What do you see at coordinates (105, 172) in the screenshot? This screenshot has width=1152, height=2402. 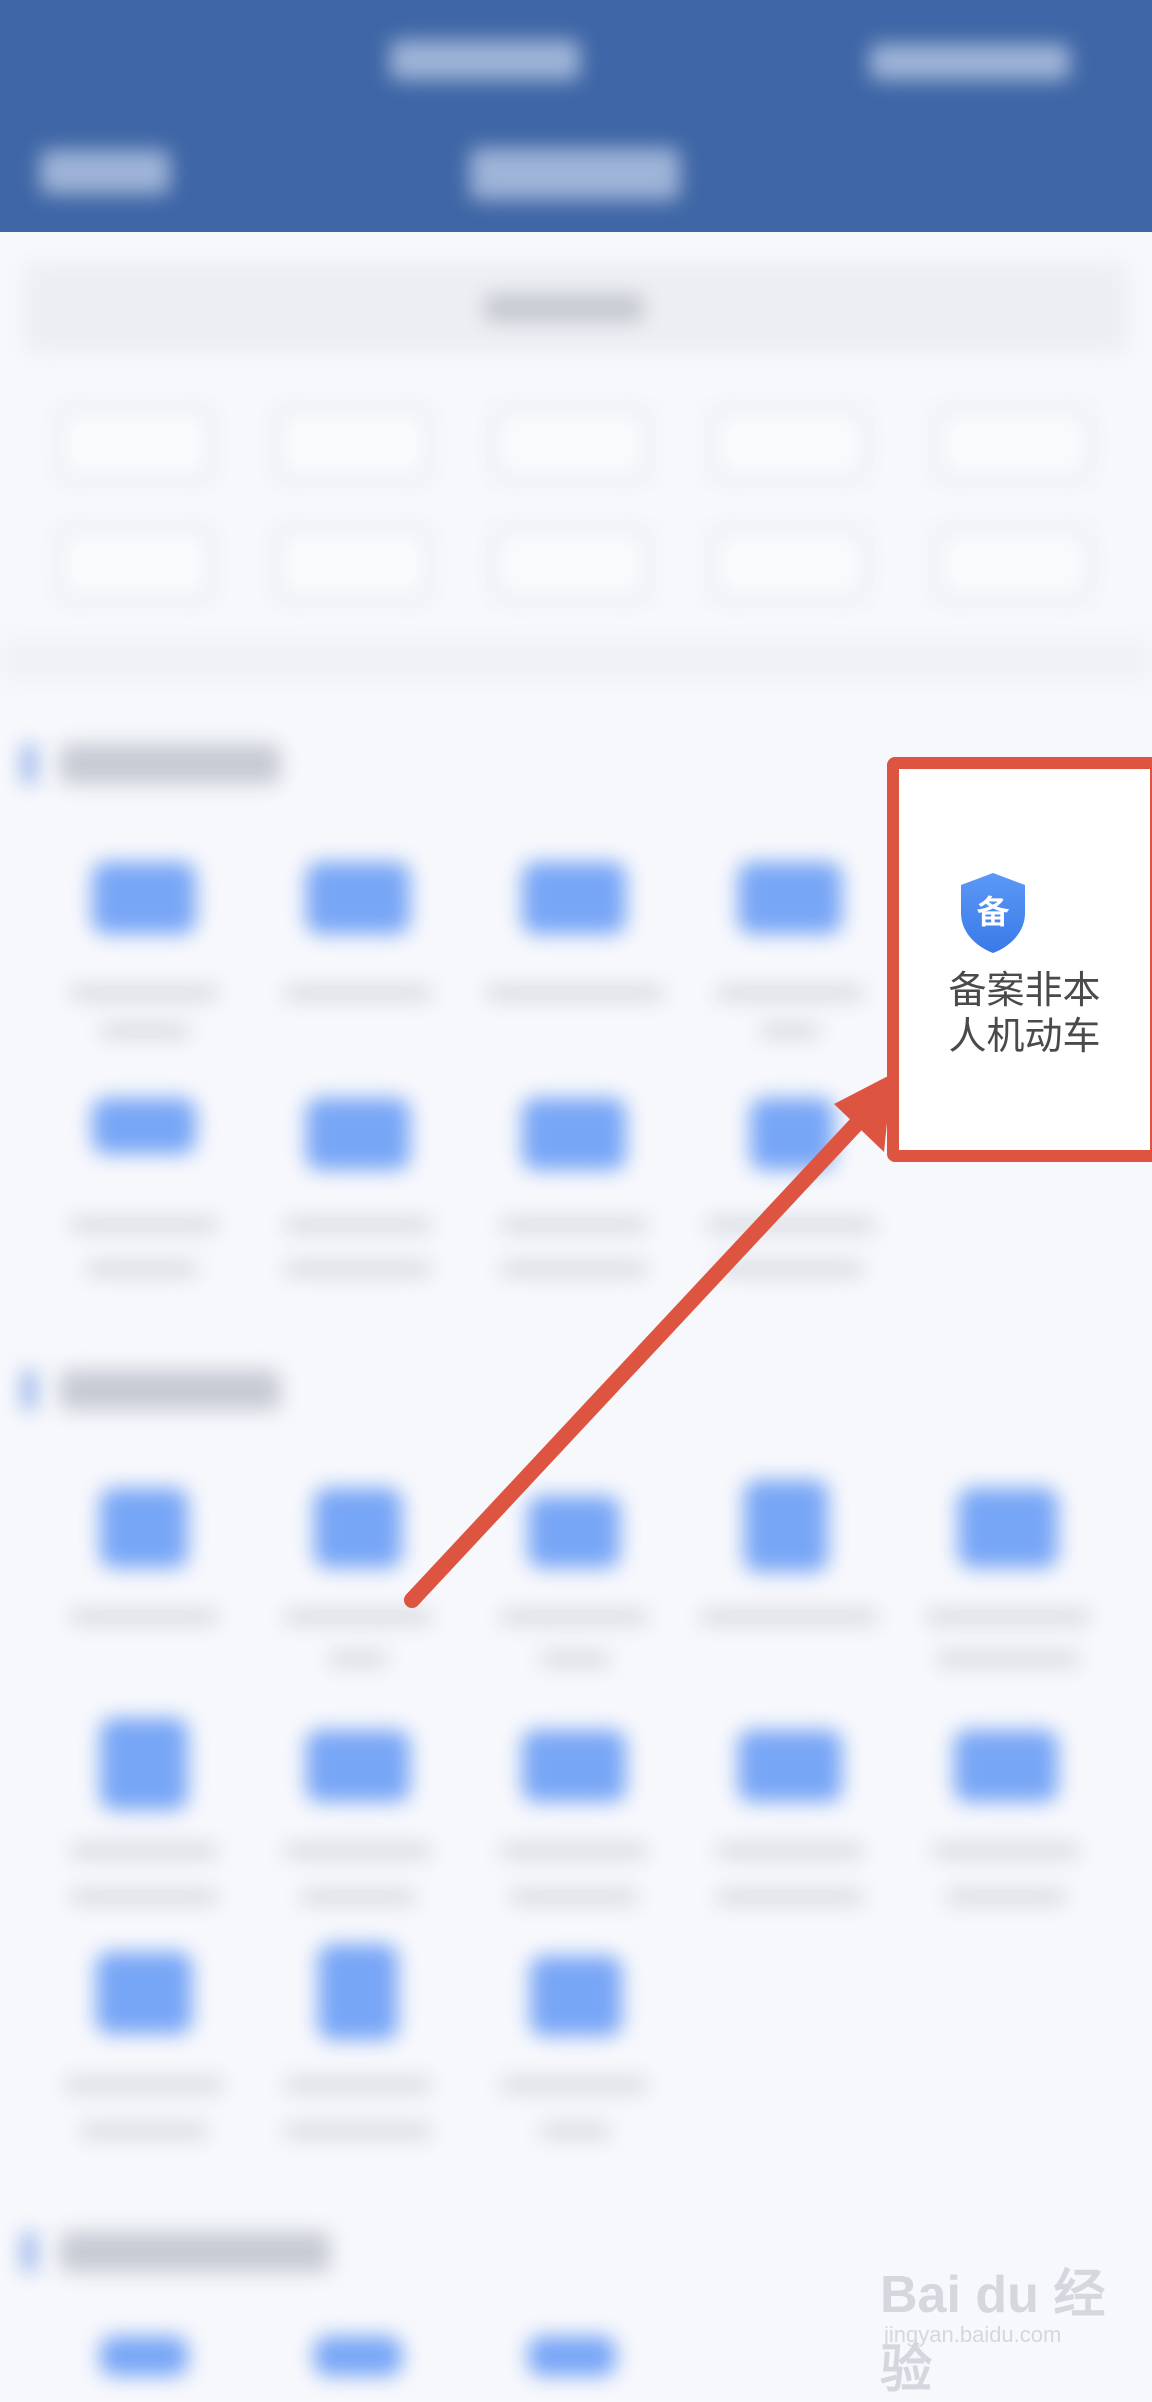 I see `blurred-back-button` at bounding box center [105, 172].